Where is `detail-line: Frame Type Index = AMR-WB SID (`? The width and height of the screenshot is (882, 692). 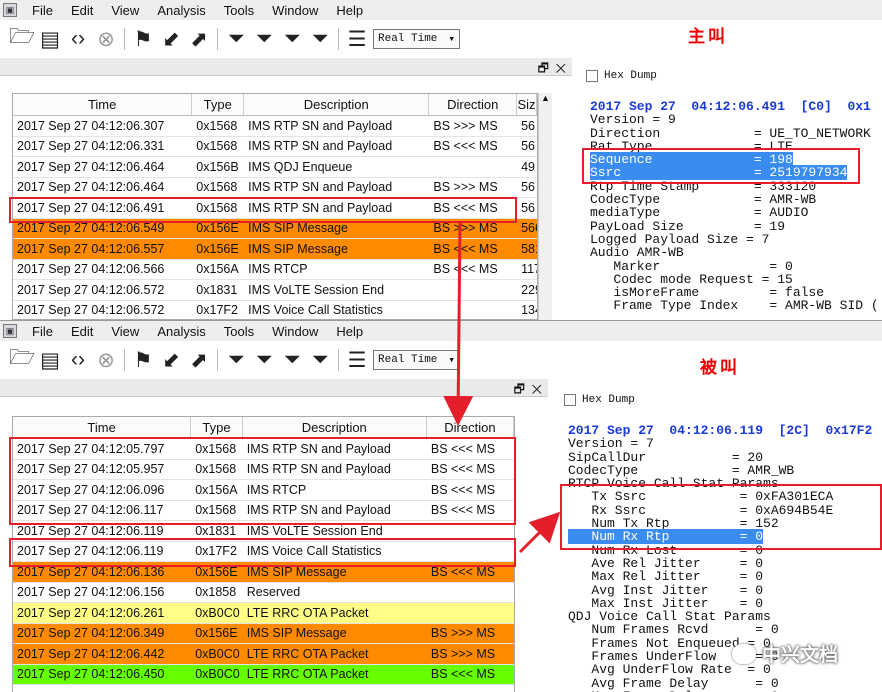
detail-line: Frame Type Index = AMR-WB SID ( is located at coordinates (734, 305).